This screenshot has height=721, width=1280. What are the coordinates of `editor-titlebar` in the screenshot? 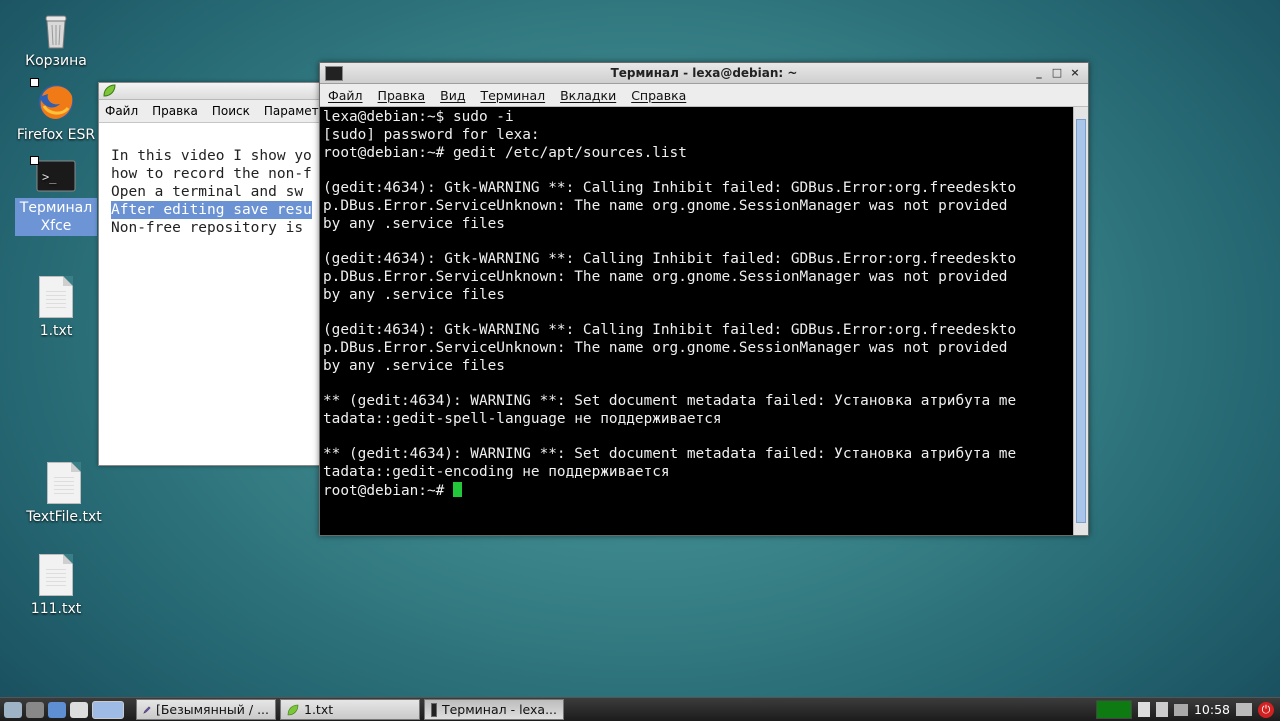 It's located at (214, 91).